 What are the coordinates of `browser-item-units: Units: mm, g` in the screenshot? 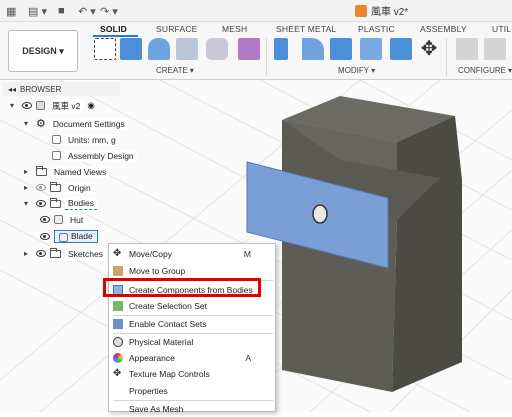 It's located at (85, 139).